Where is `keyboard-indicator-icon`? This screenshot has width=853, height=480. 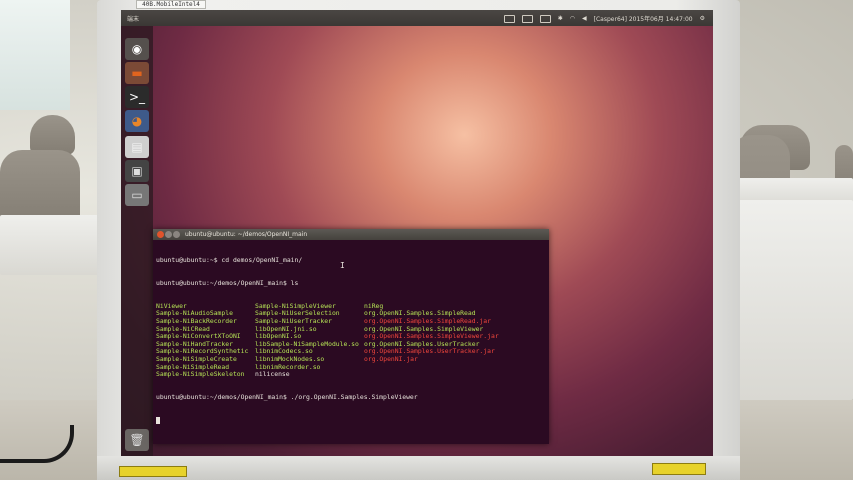
keyboard-indicator-icon is located at coordinates (509, 18).